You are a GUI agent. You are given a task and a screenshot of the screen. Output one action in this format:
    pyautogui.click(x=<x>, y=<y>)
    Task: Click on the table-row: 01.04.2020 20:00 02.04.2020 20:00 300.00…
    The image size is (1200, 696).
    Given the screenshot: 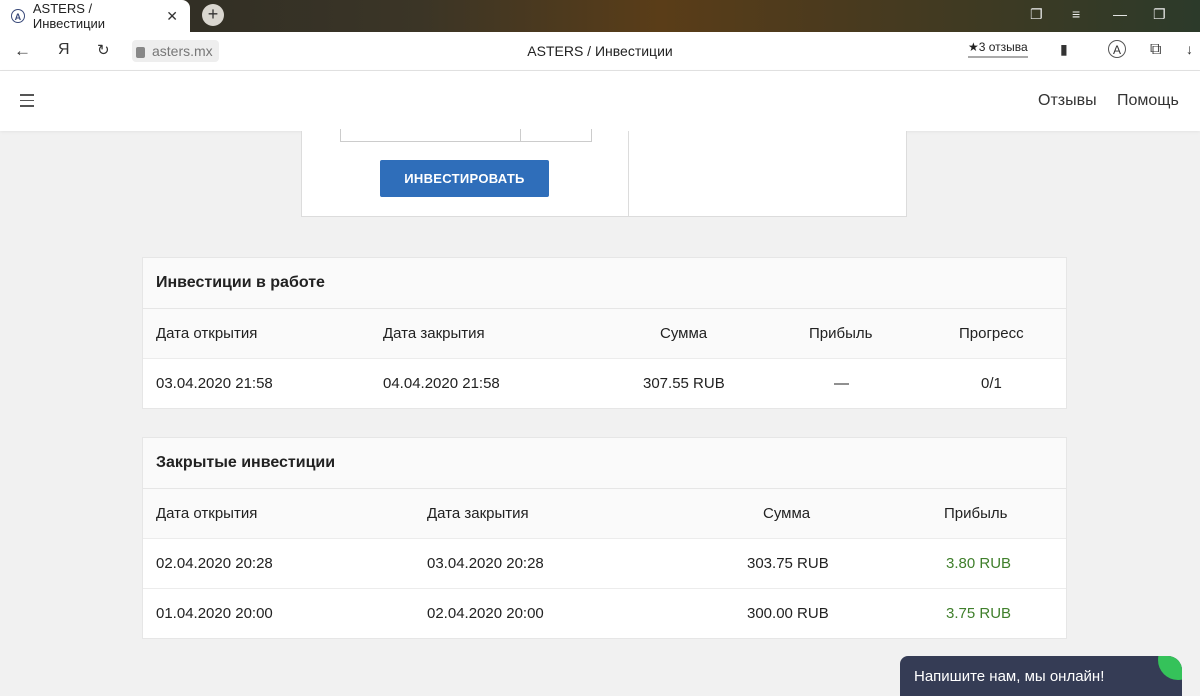 What is the action you would take?
    pyautogui.click(x=604, y=613)
    